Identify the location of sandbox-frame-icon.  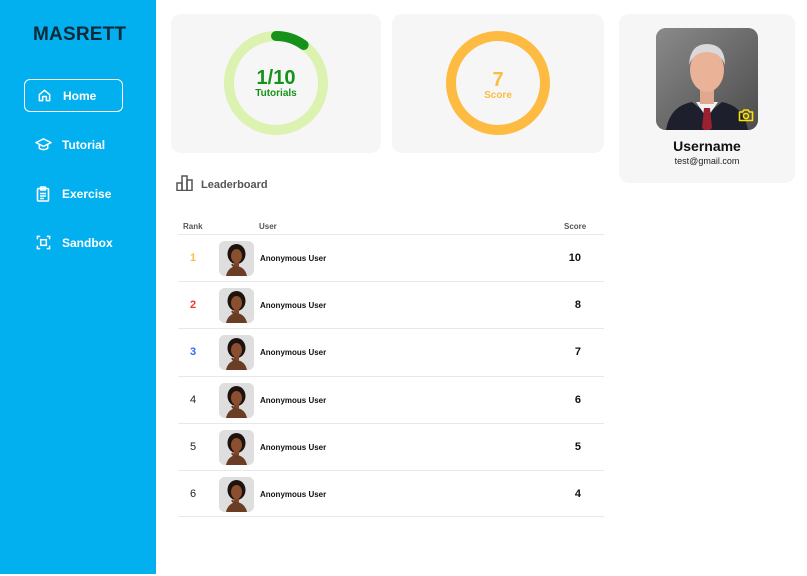
(43, 242).